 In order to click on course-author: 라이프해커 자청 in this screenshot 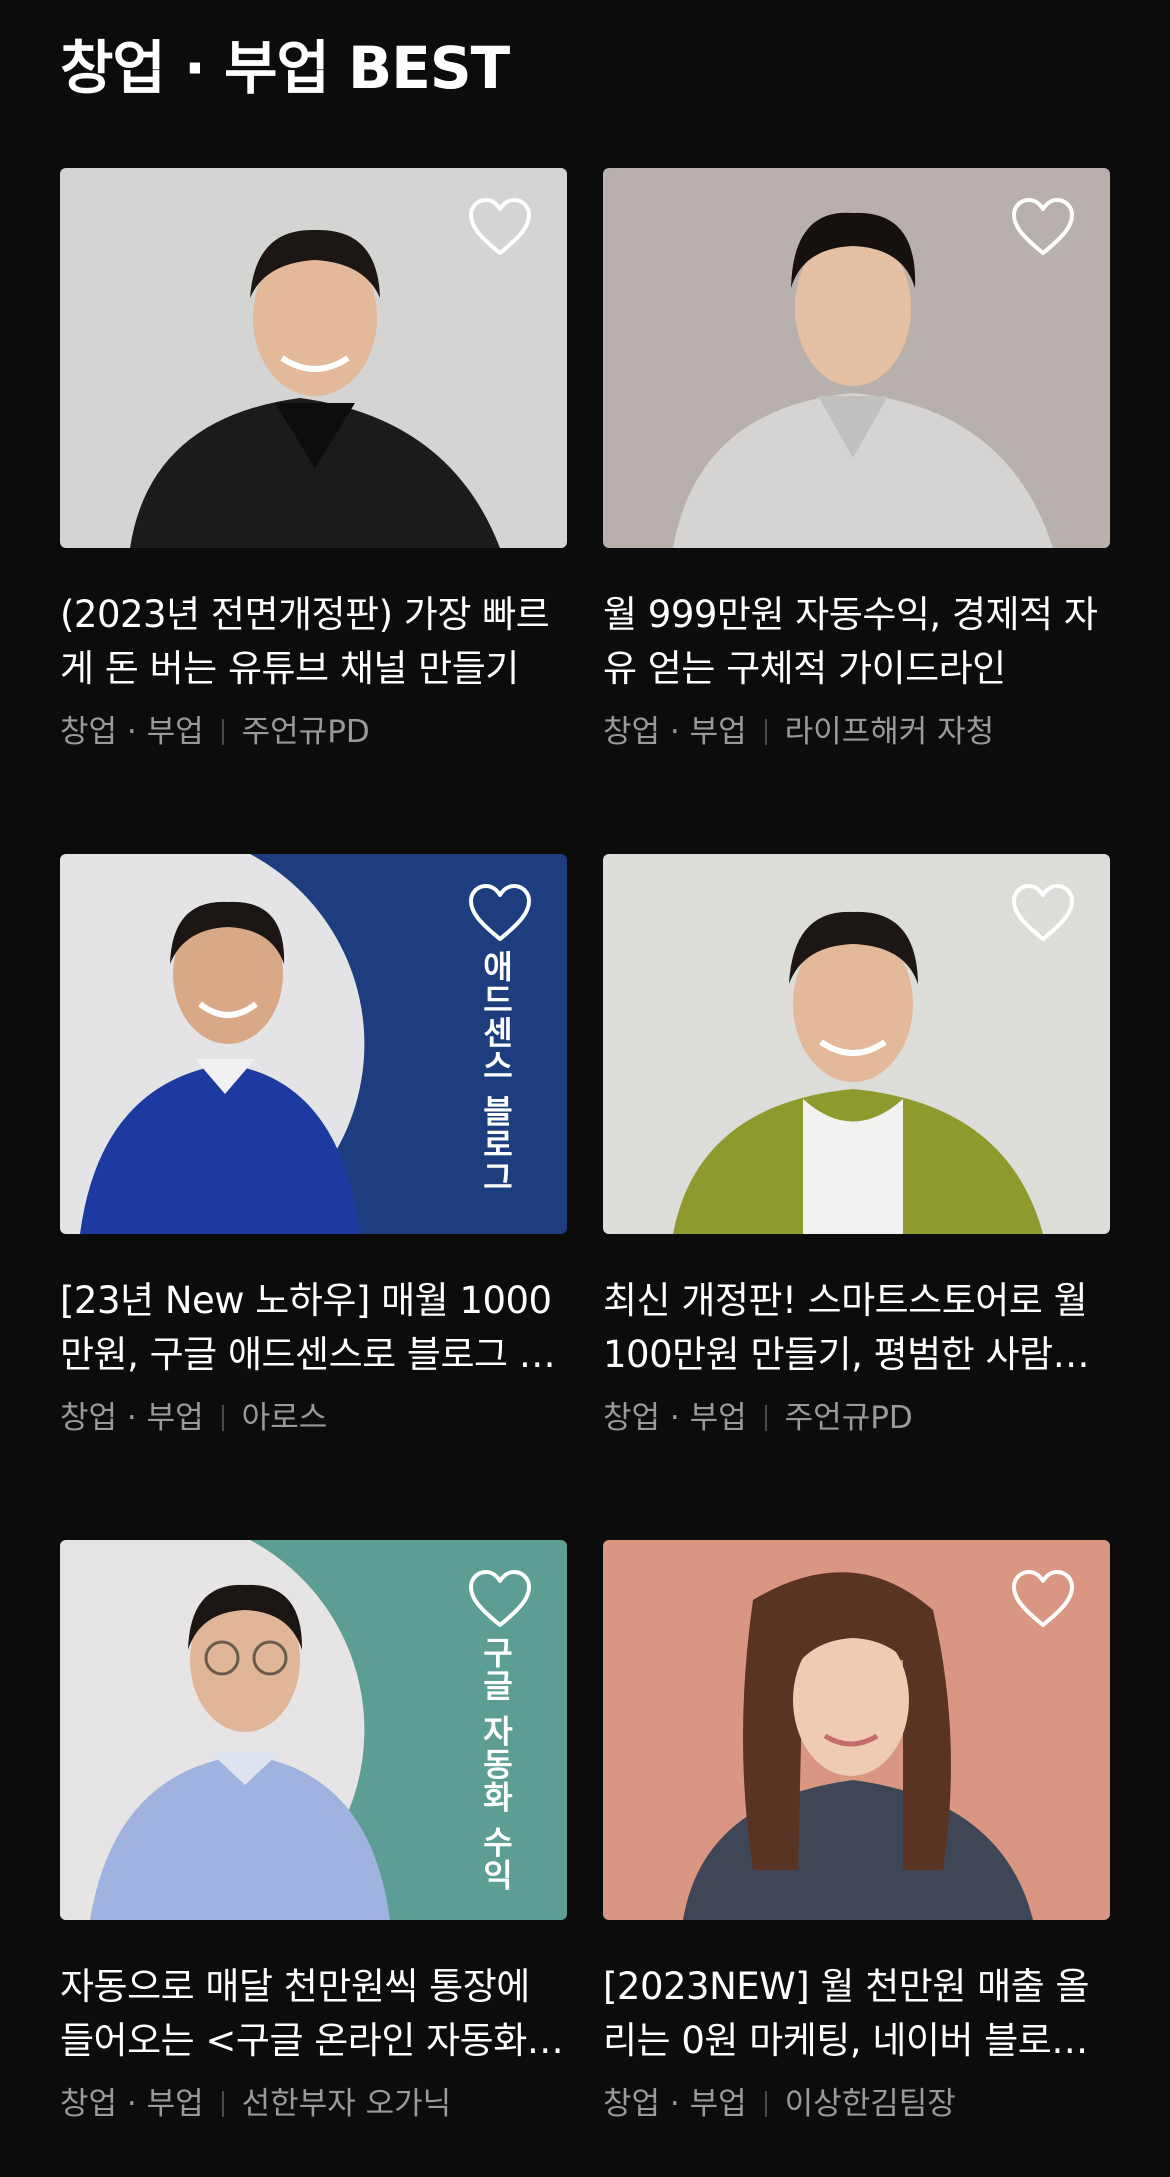, I will do `click(889, 732)`.